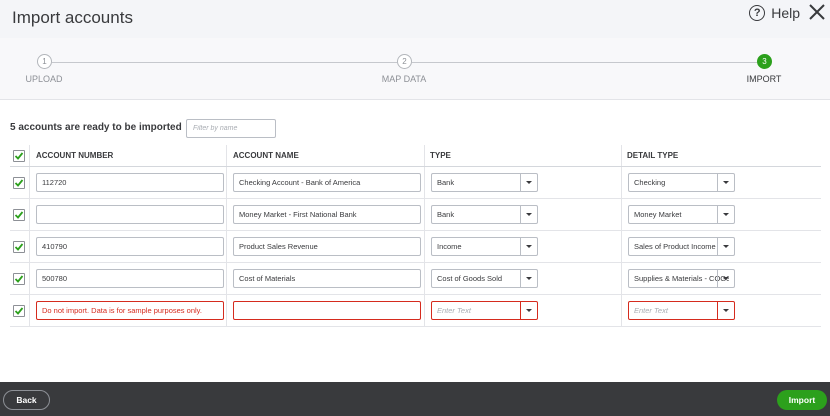 The image size is (830, 416). I want to click on account-number-field: 500780, so click(130, 278).